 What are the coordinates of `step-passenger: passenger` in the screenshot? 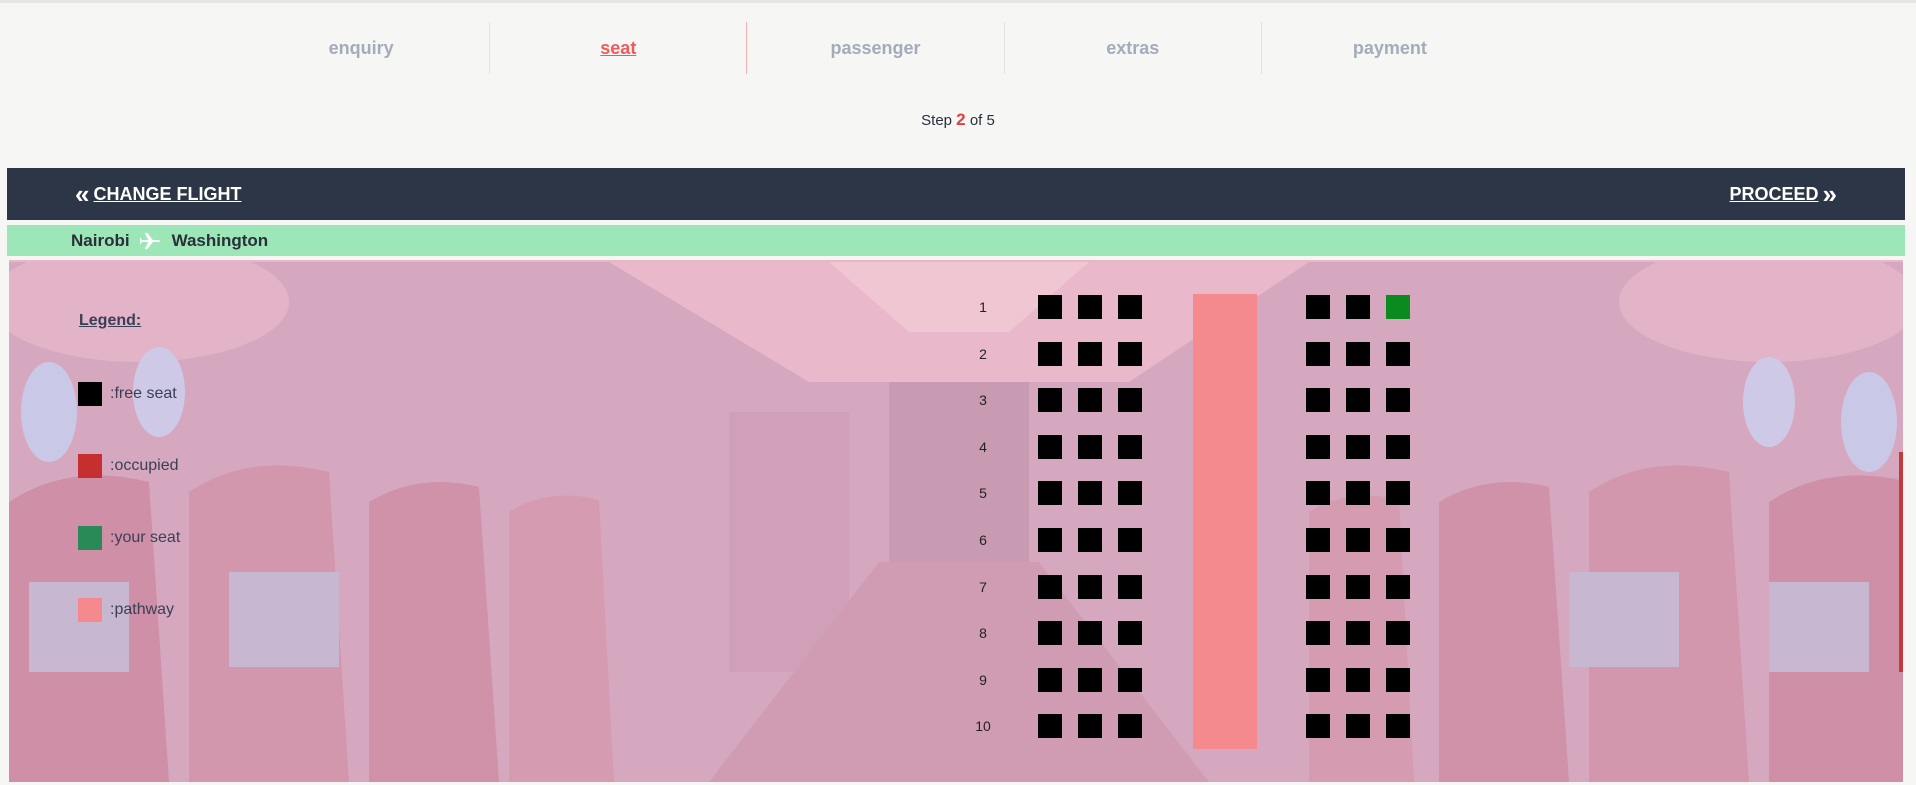 It's located at (876, 48).